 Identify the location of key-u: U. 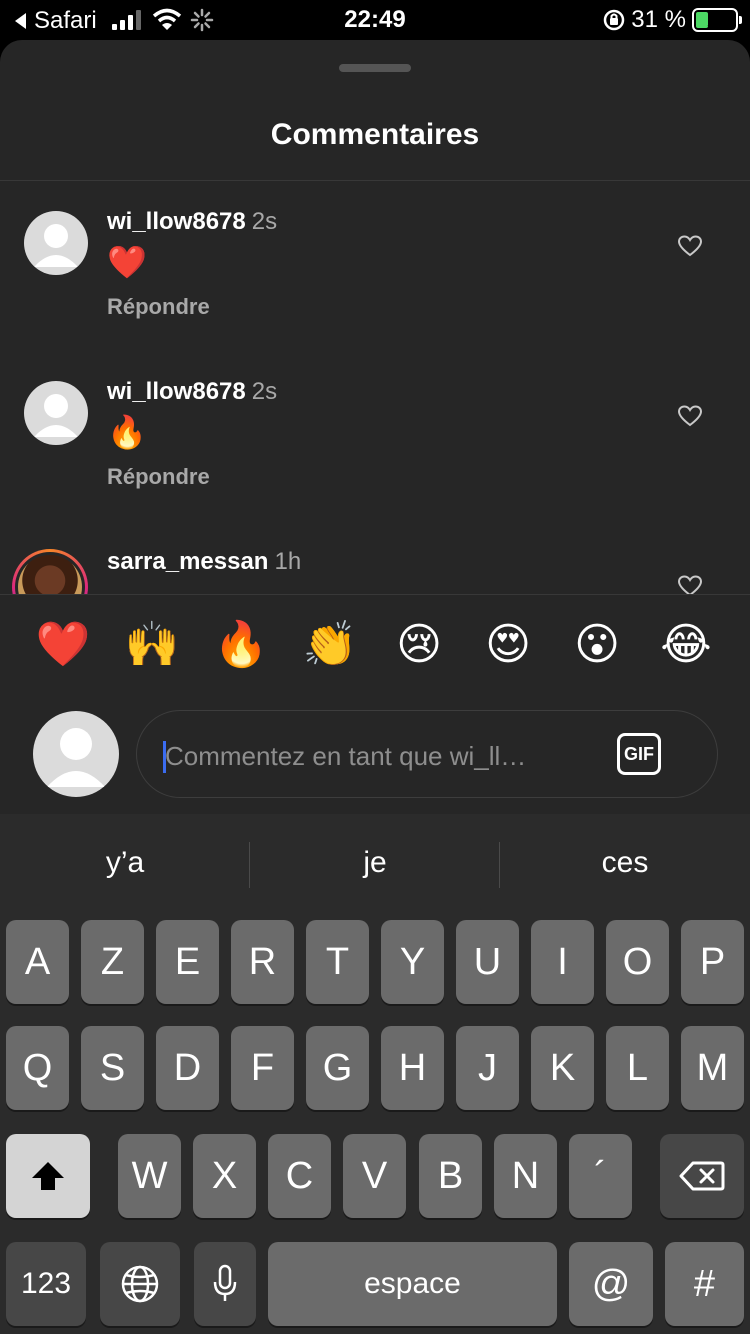
(487, 962).